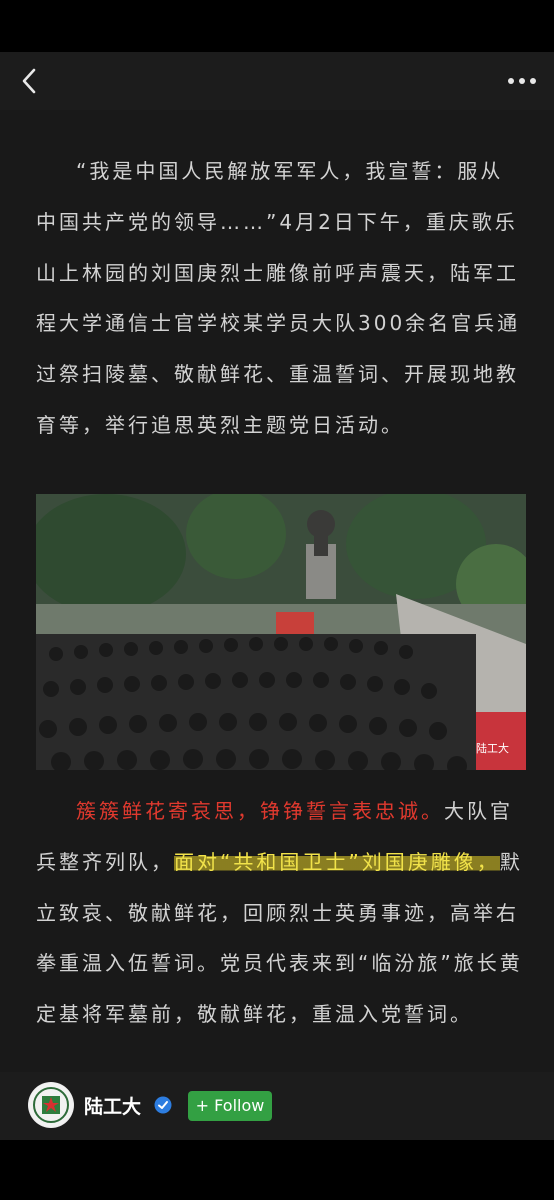 Image resolution: width=554 pixels, height=1200 pixels. I want to click on verified-badge-icon, so click(163, 1105).